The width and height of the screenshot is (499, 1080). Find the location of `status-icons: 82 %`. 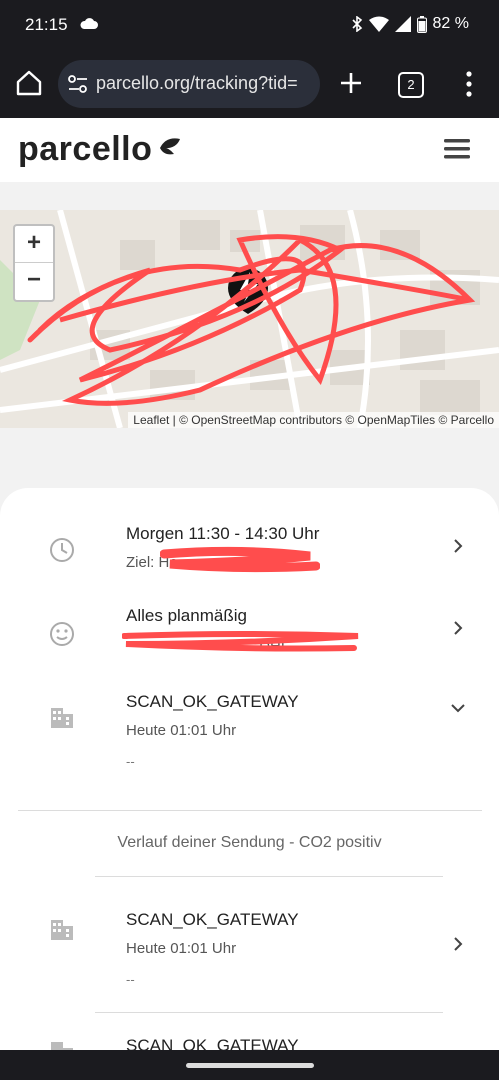

status-icons: 82 % is located at coordinates (410, 24).